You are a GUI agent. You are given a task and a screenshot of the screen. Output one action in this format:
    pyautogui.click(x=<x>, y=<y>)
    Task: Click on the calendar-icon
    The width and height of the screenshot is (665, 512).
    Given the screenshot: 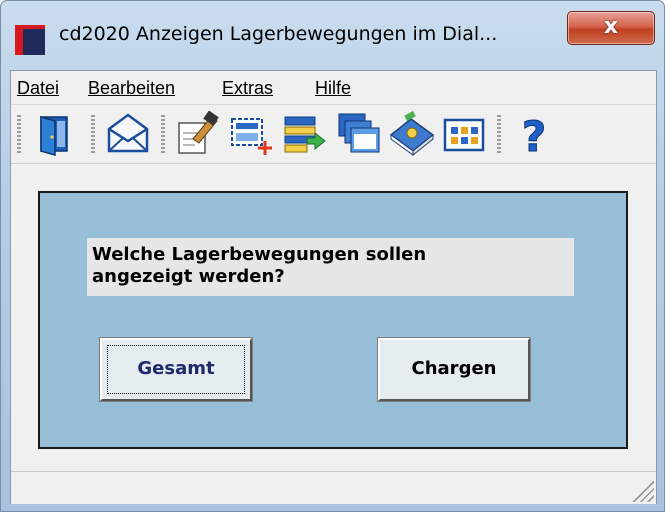 What is the action you would take?
    pyautogui.click(x=464, y=135)
    